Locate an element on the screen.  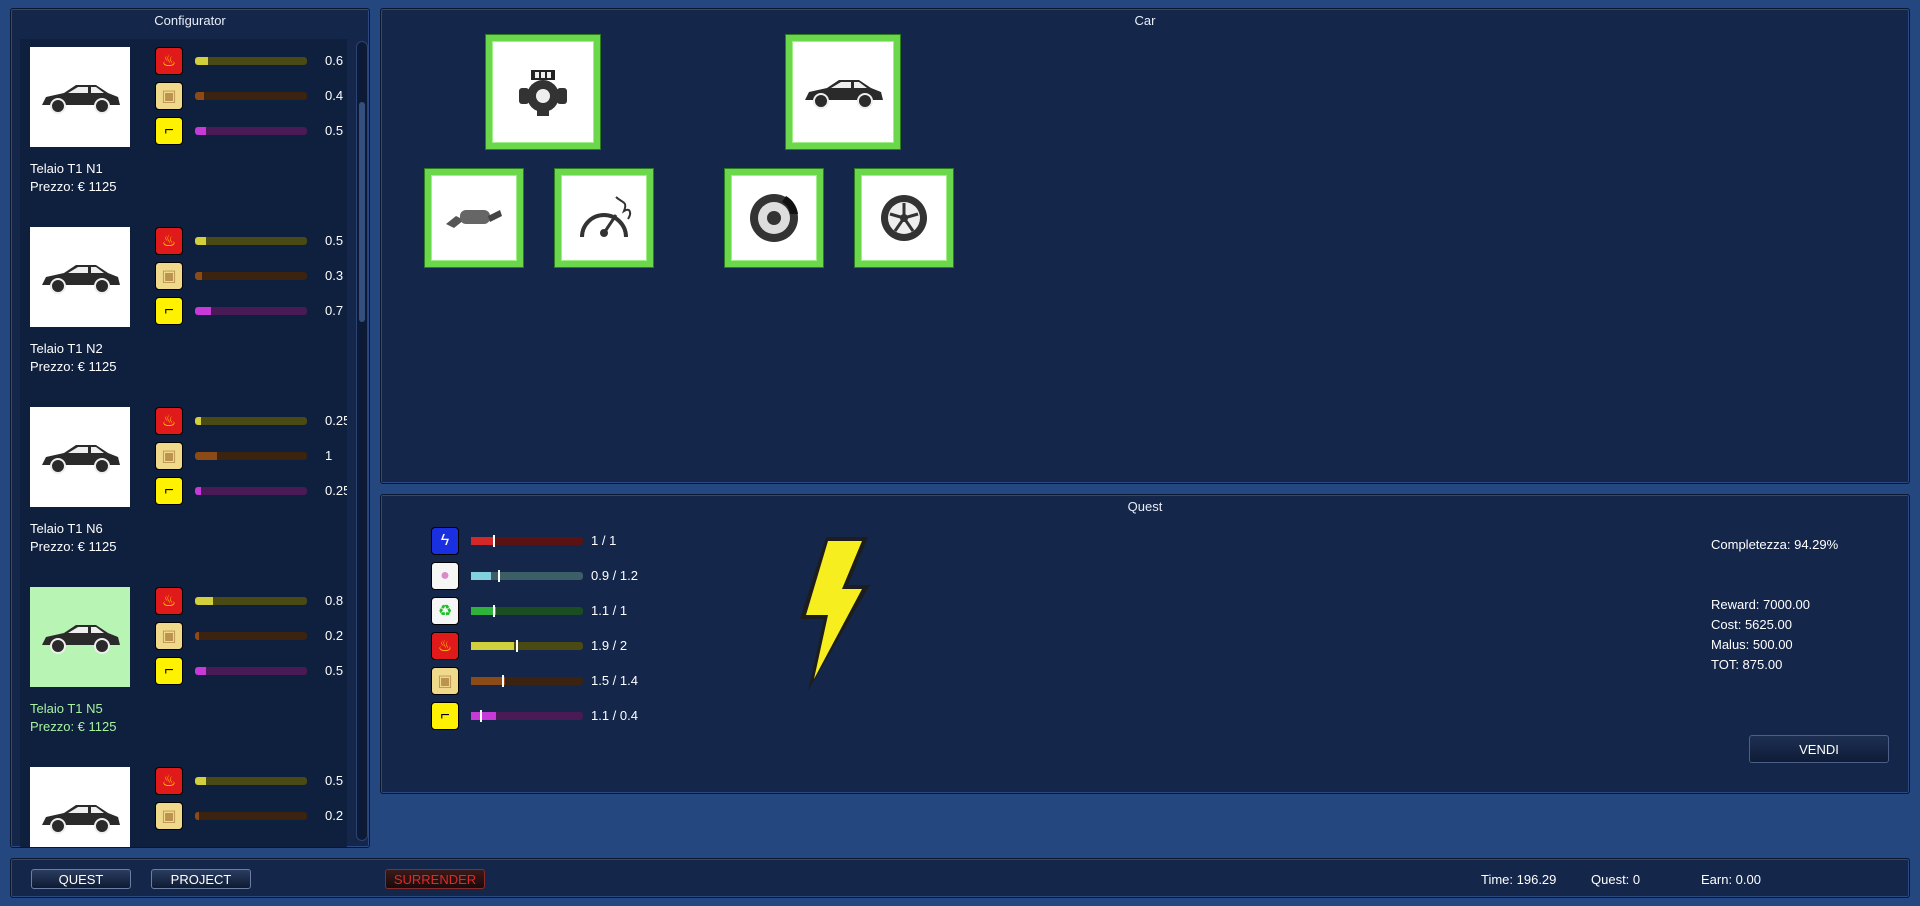
item-name: Telaio T1 N1 is located at coordinates (66, 168).